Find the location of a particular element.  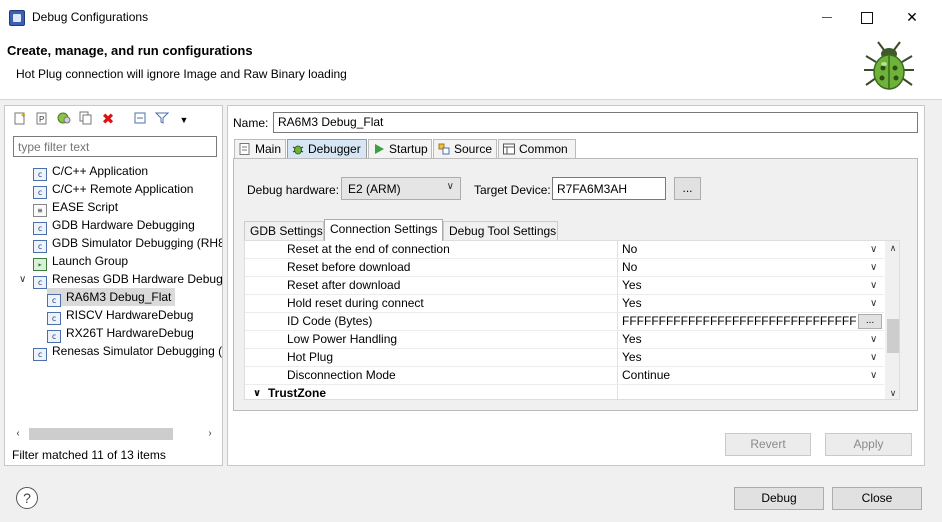

tree-item-renesas-simulator-debugging: c Renesas Simulator Debugging ( is located at coordinates (127, 351).